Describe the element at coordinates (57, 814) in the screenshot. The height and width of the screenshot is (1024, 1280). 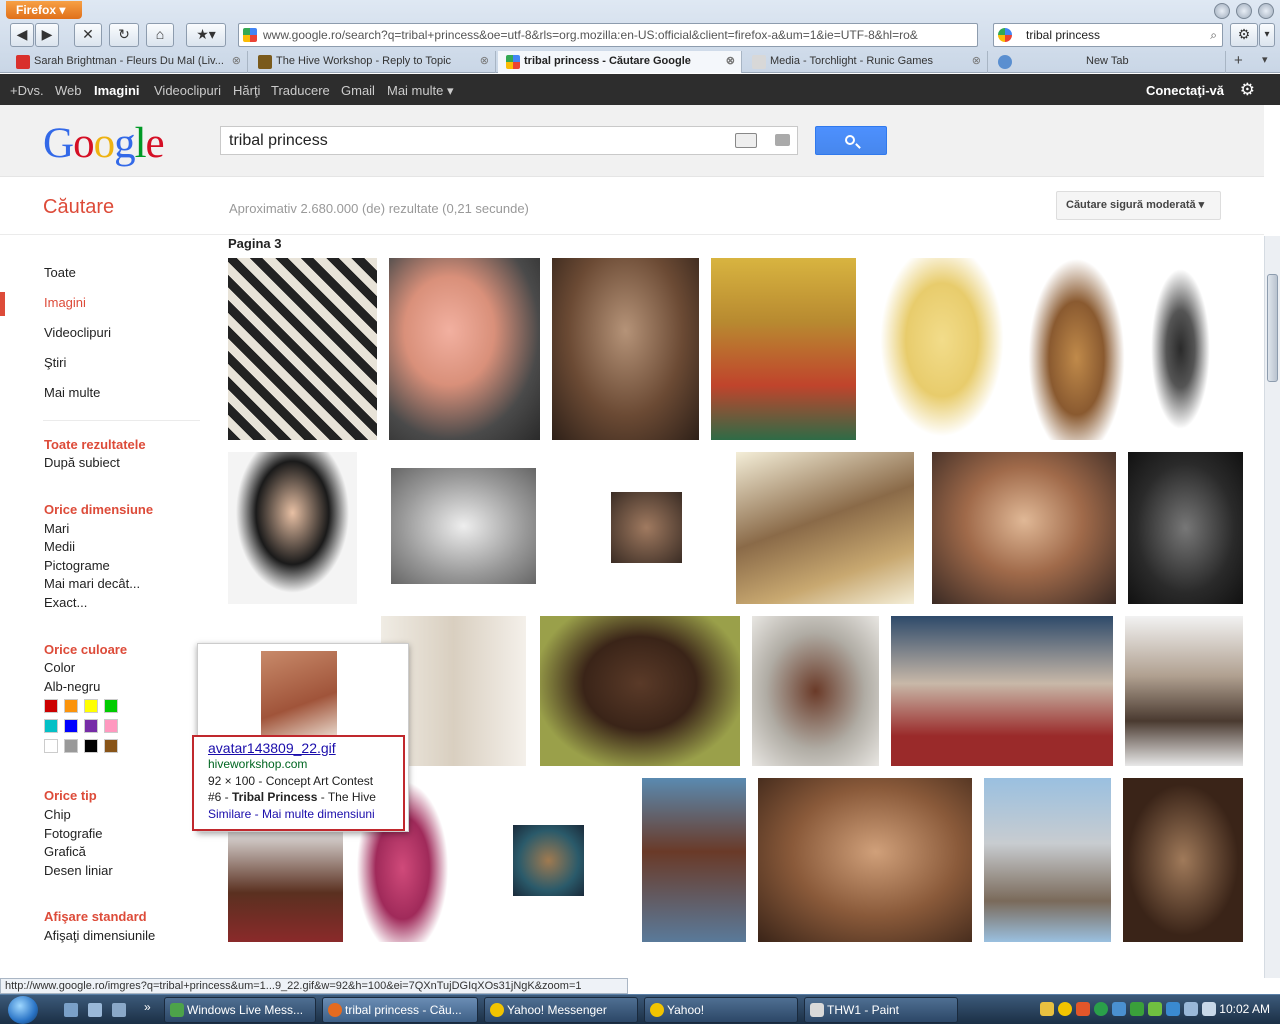
I see `filter-type-face: Chip` at that location.